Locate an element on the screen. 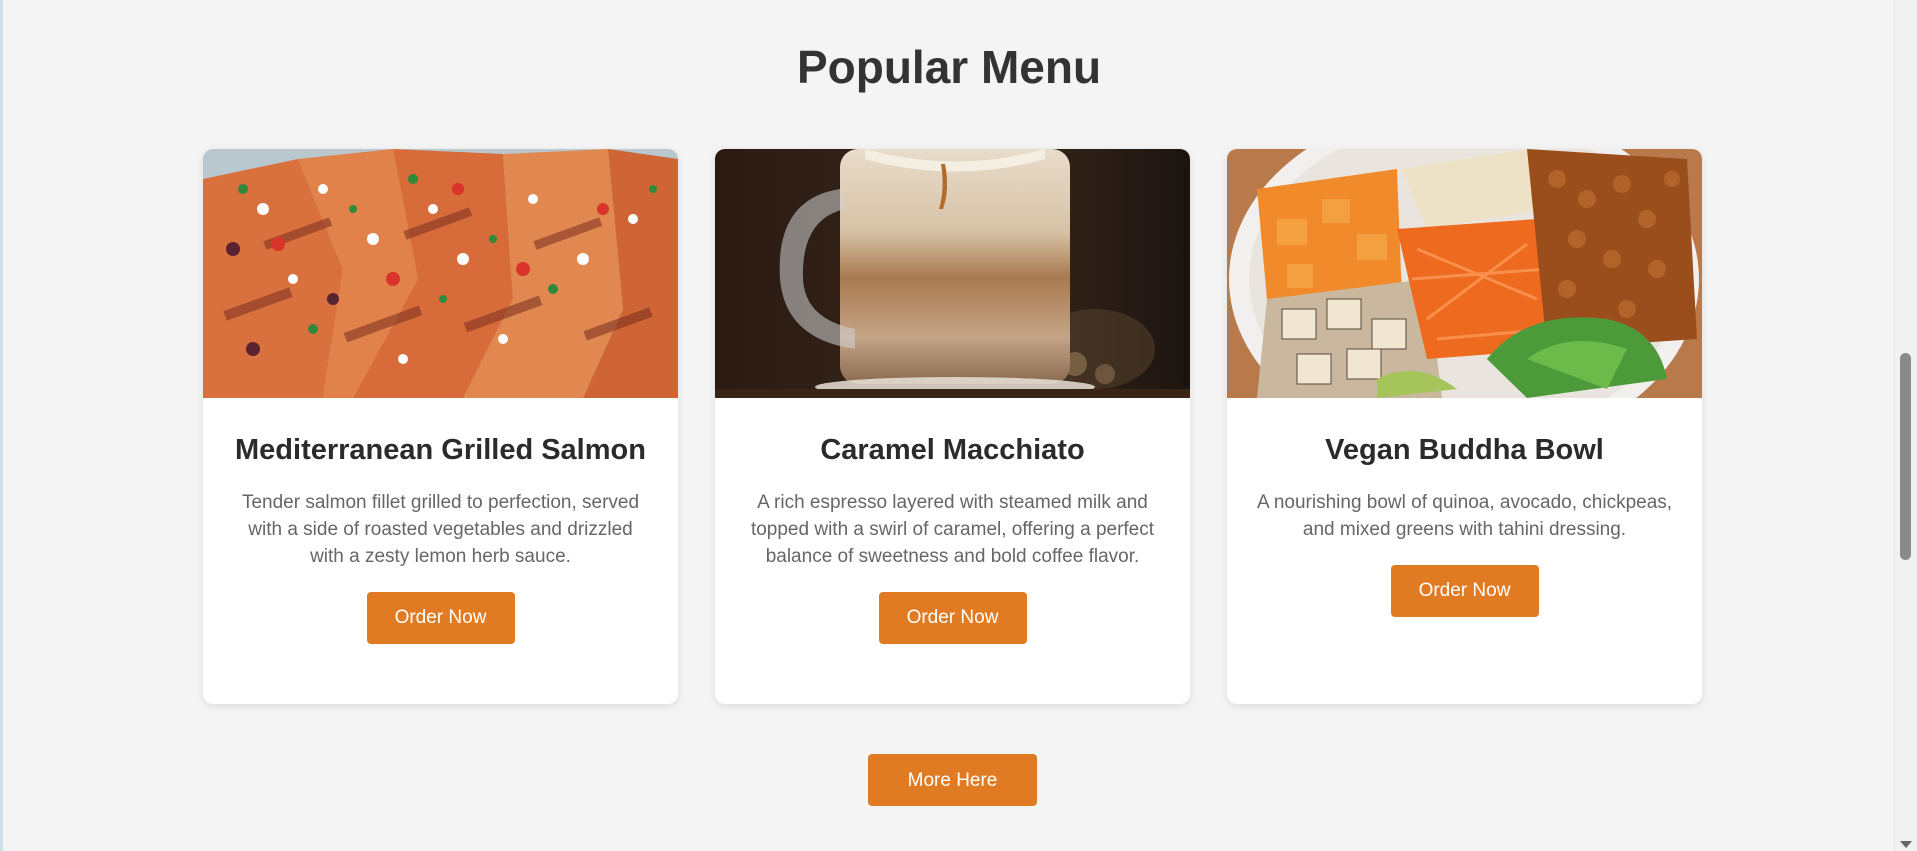  card-title: Mediterranean Grilled Salmon is located at coordinates (440, 450).